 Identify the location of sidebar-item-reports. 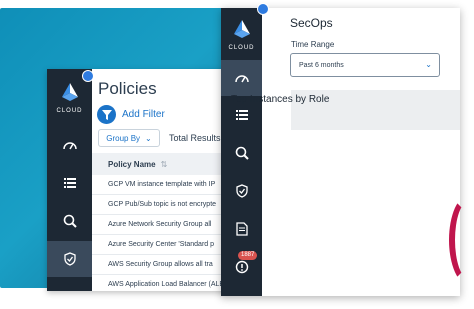
(241, 229).